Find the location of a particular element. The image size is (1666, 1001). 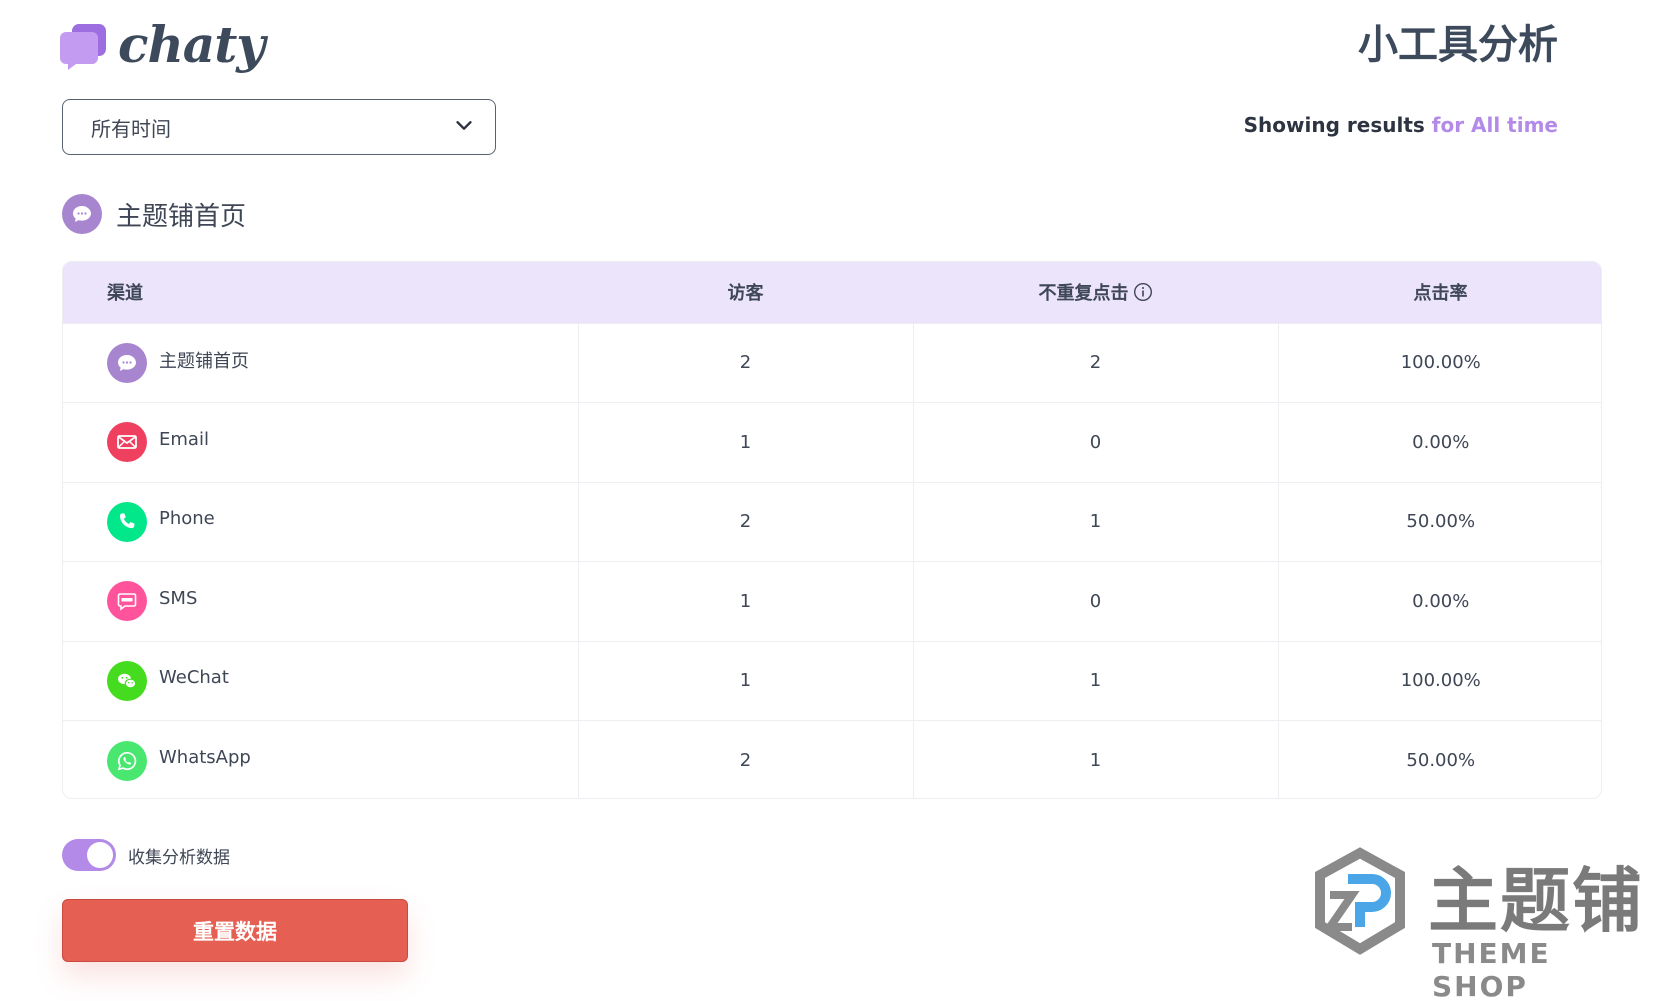

table-header-row: 渠道 访客 不重复点击 点击率 is located at coordinates (832, 292).